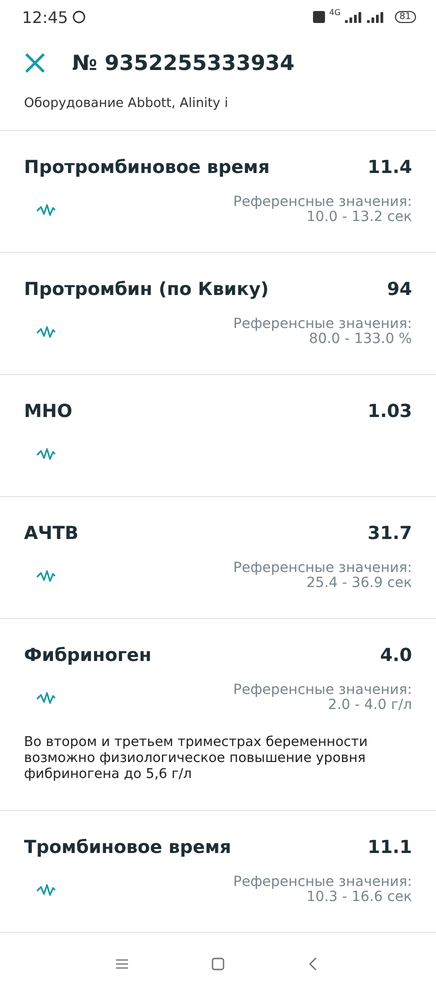 Image resolution: width=436 pixels, height=1000 pixels. I want to click on menu-icon, so click(122, 963).